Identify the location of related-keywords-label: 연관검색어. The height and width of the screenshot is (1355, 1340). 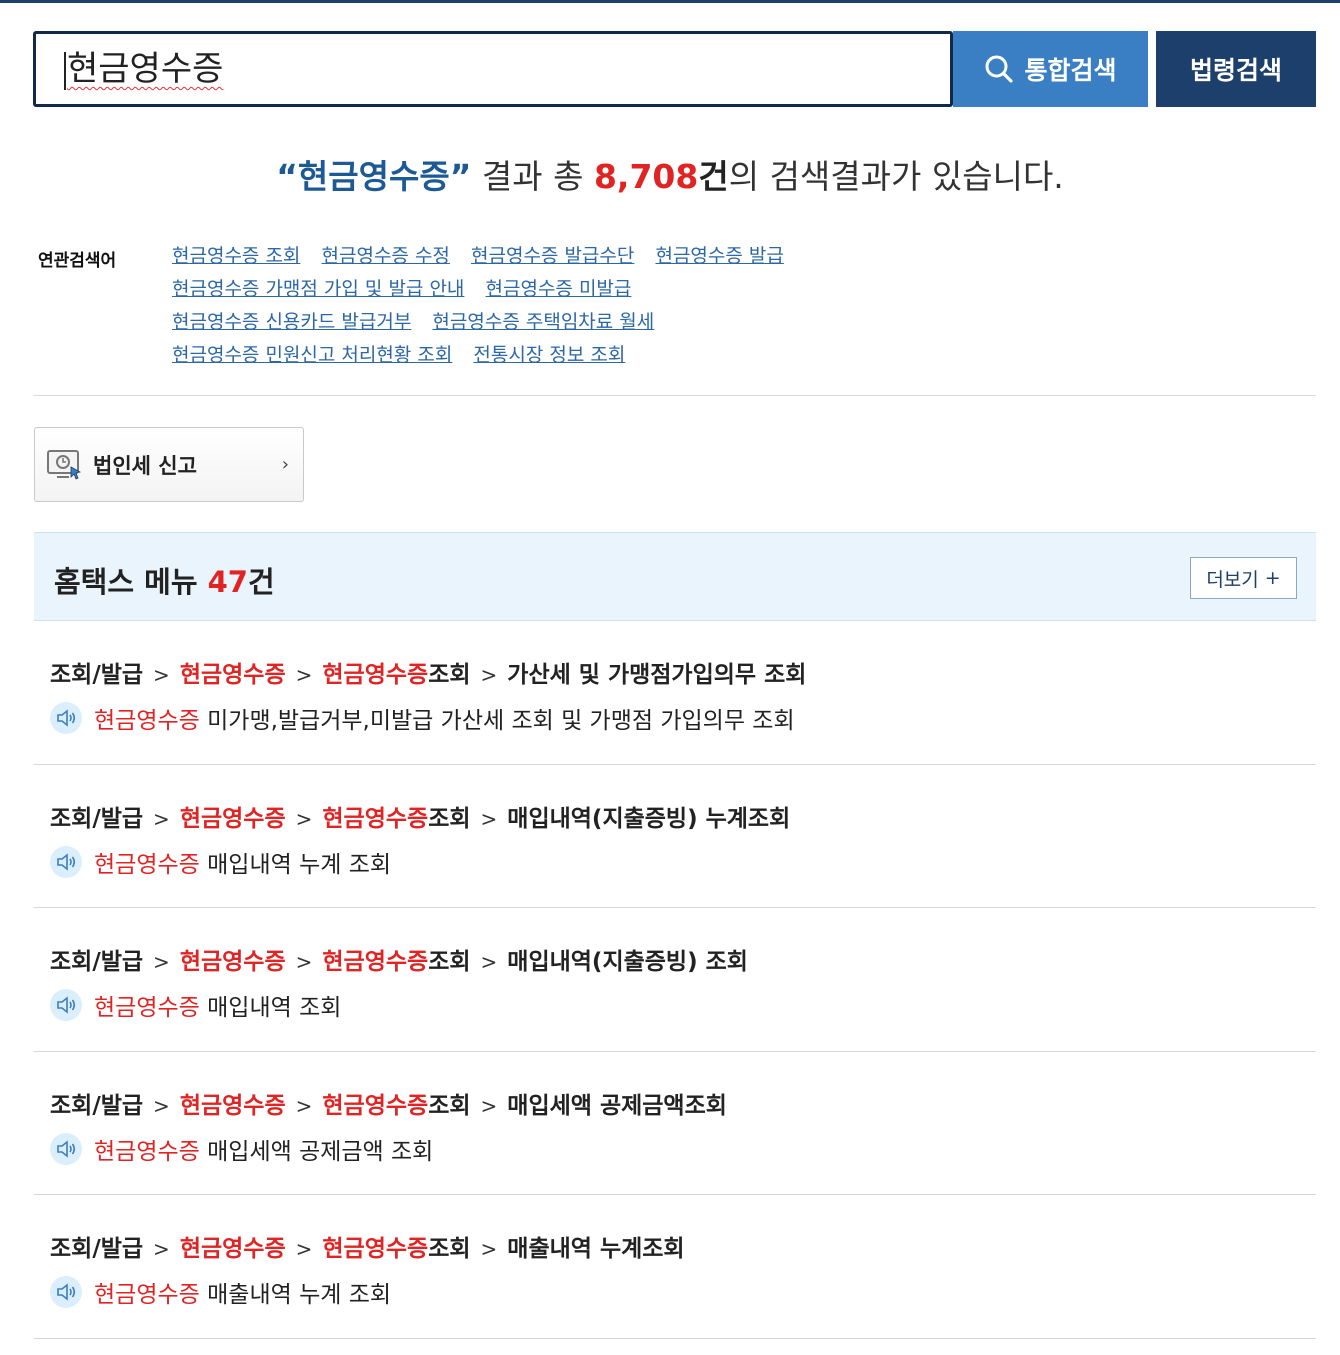
(77, 261).